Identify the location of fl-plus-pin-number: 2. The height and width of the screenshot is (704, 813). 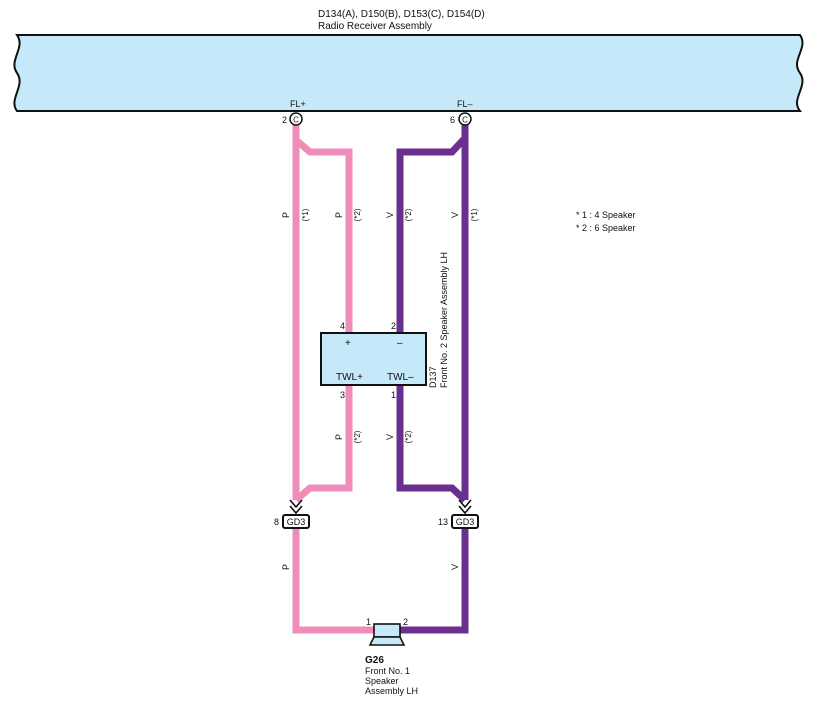
(284, 120).